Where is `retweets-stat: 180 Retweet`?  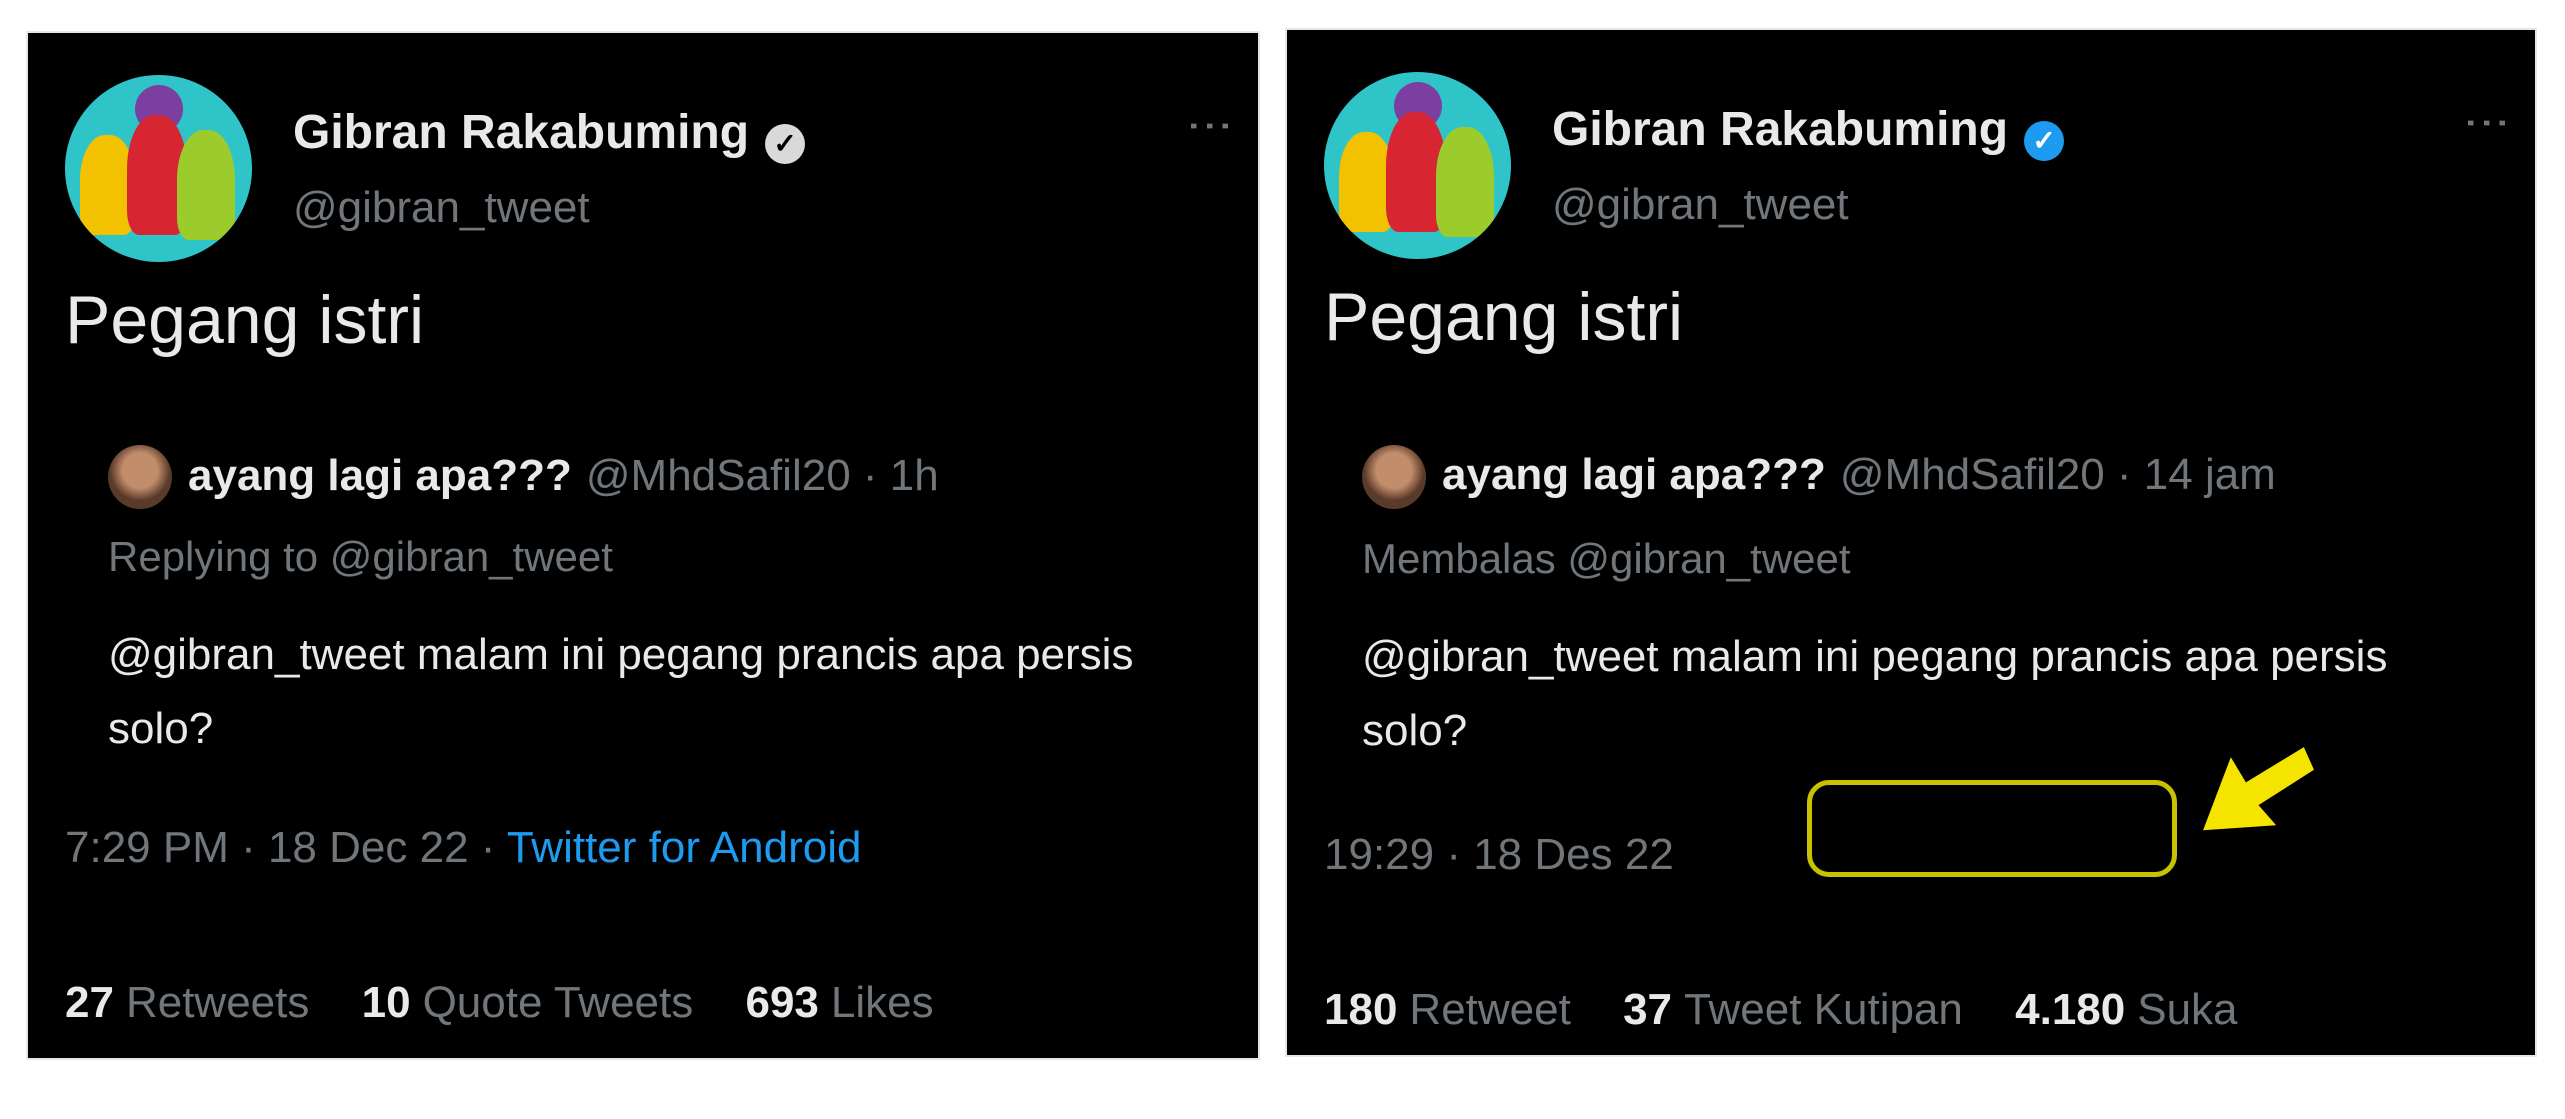 retweets-stat: 180 Retweet is located at coordinates (1447, 1009).